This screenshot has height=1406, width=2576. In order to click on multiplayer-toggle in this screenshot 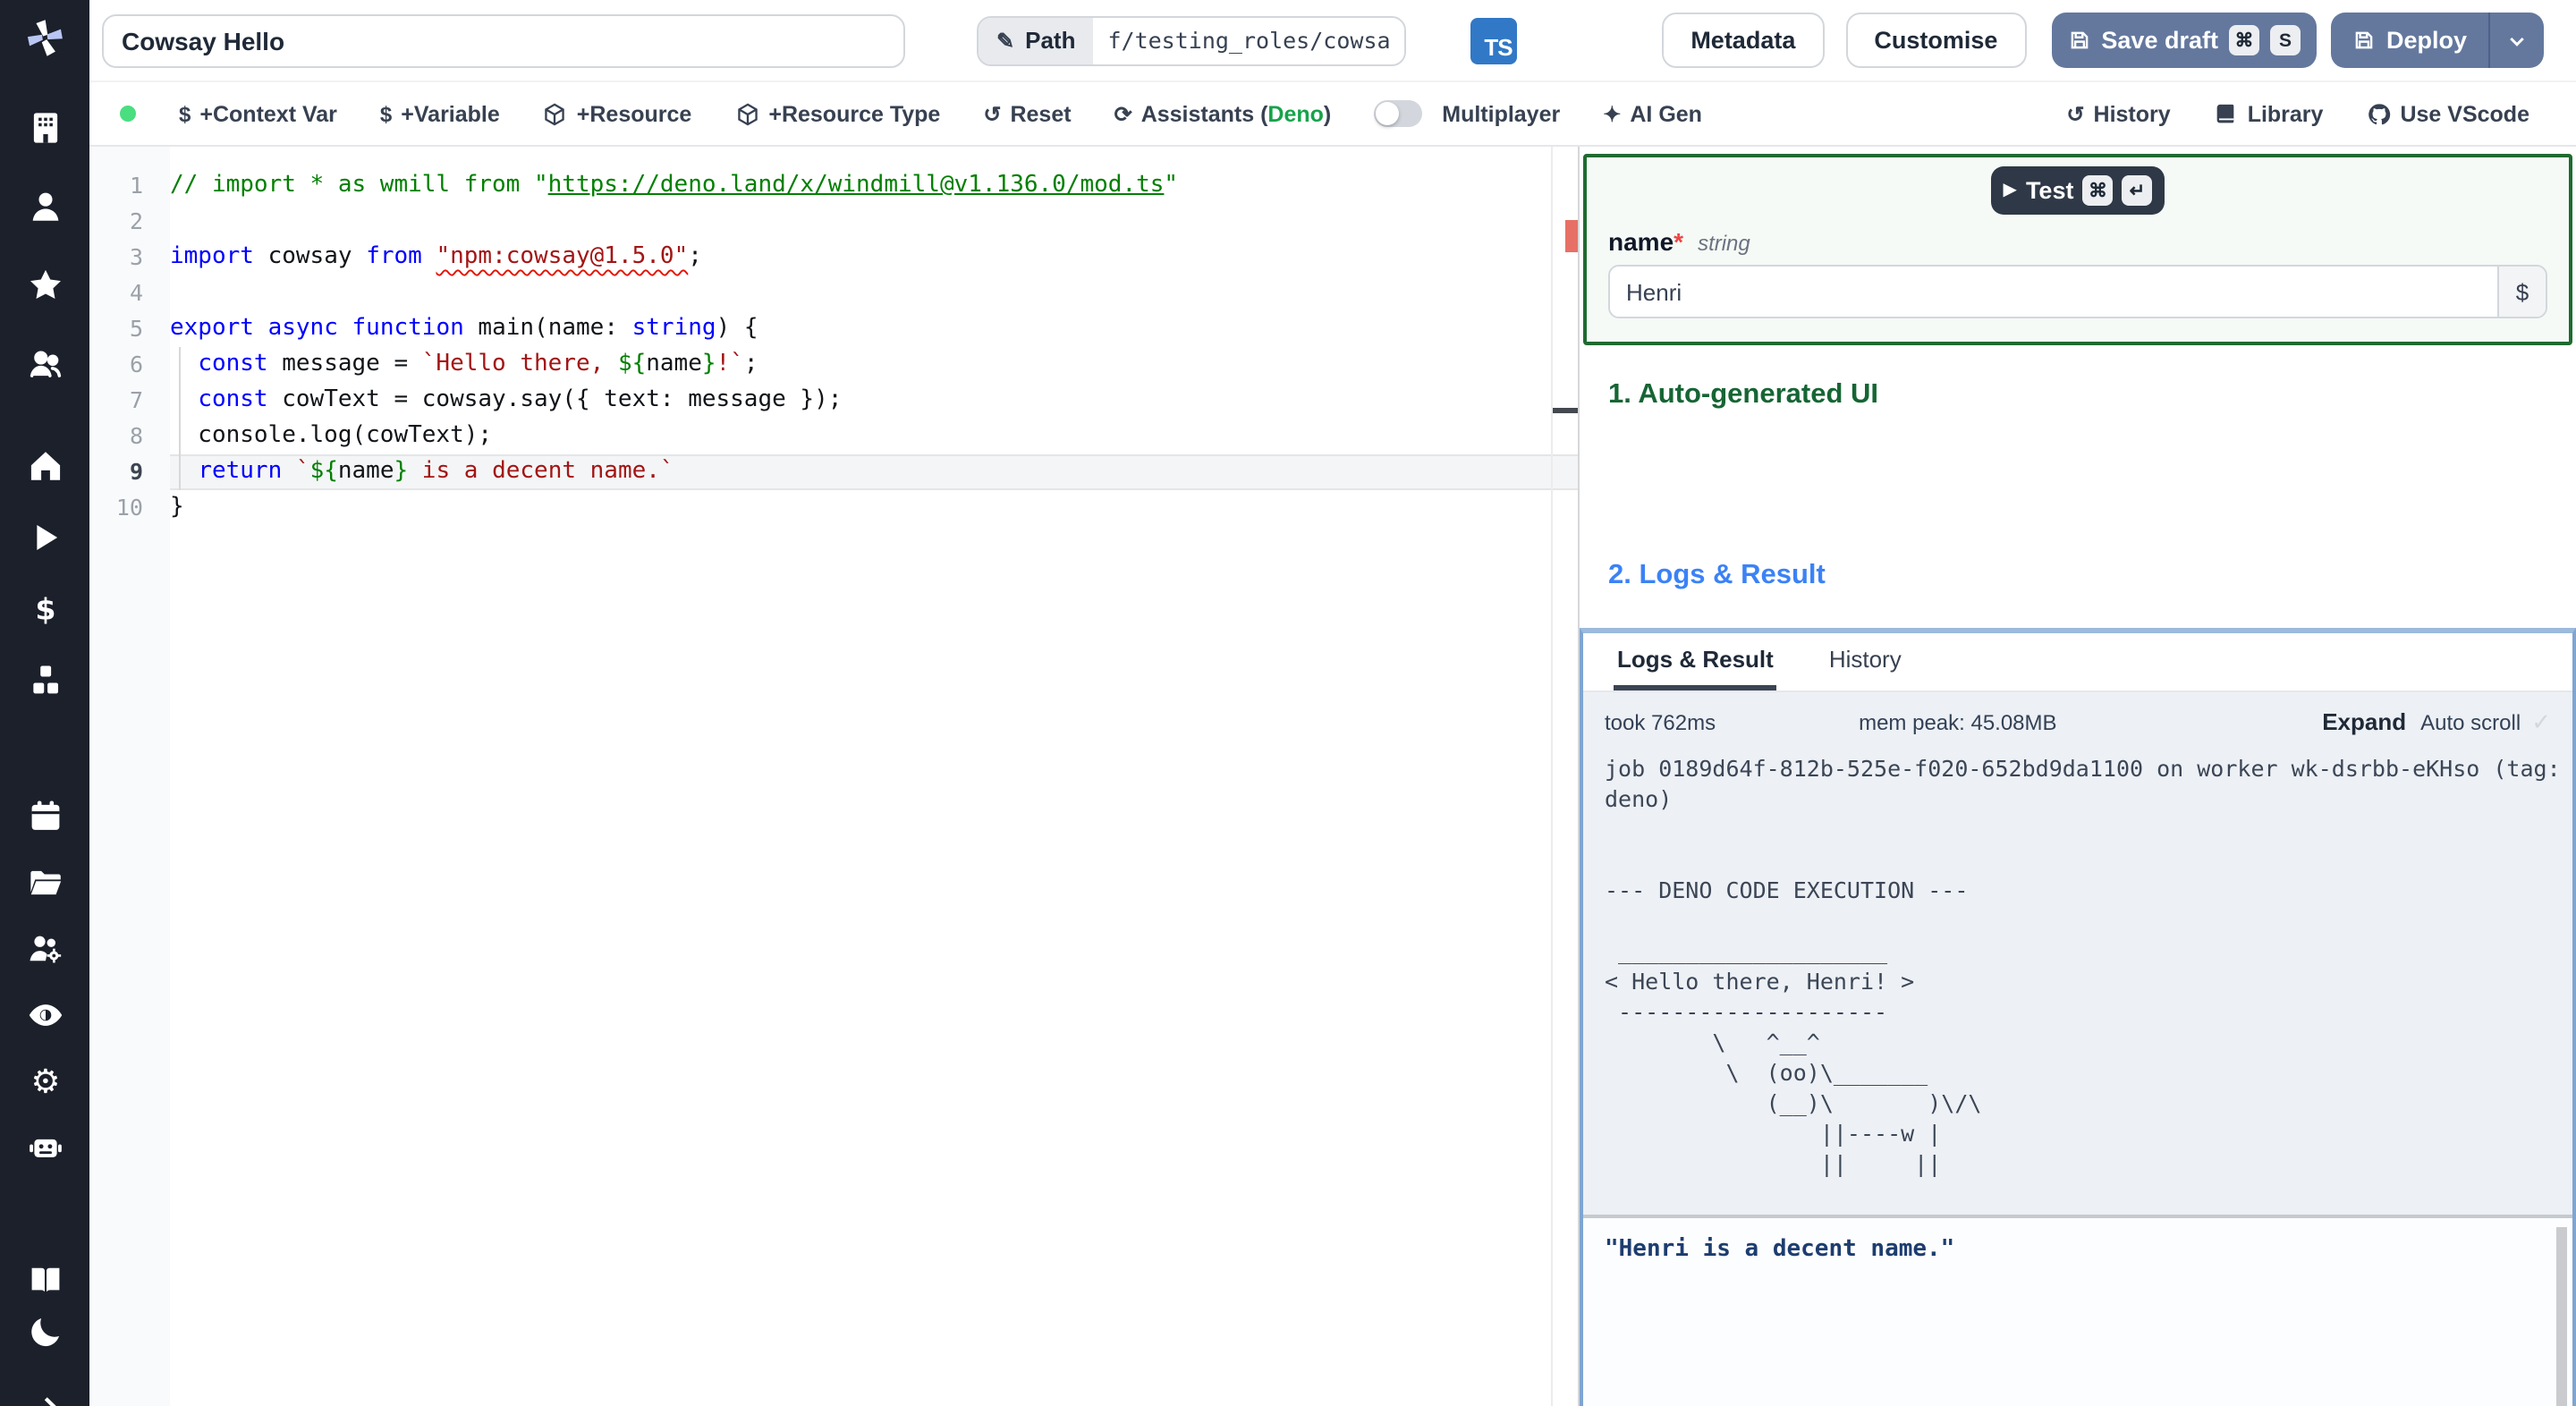, I will do `click(1398, 114)`.